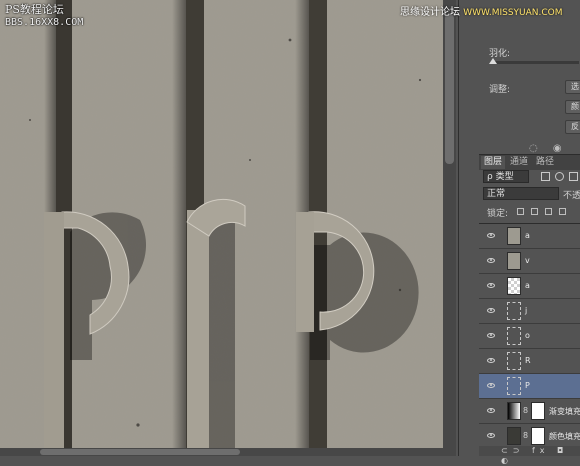 This screenshot has width=580, height=466. I want to click on adjust-label: 调整:, so click(500, 90).